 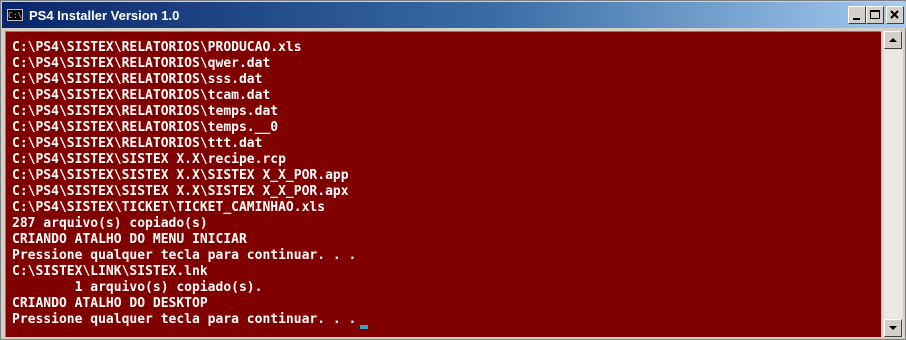 What do you see at coordinates (137, 143) in the screenshot?
I see `console-line-text: C:\PS4\SISTEX\RELATORIOS\ttt.dat` at bounding box center [137, 143].